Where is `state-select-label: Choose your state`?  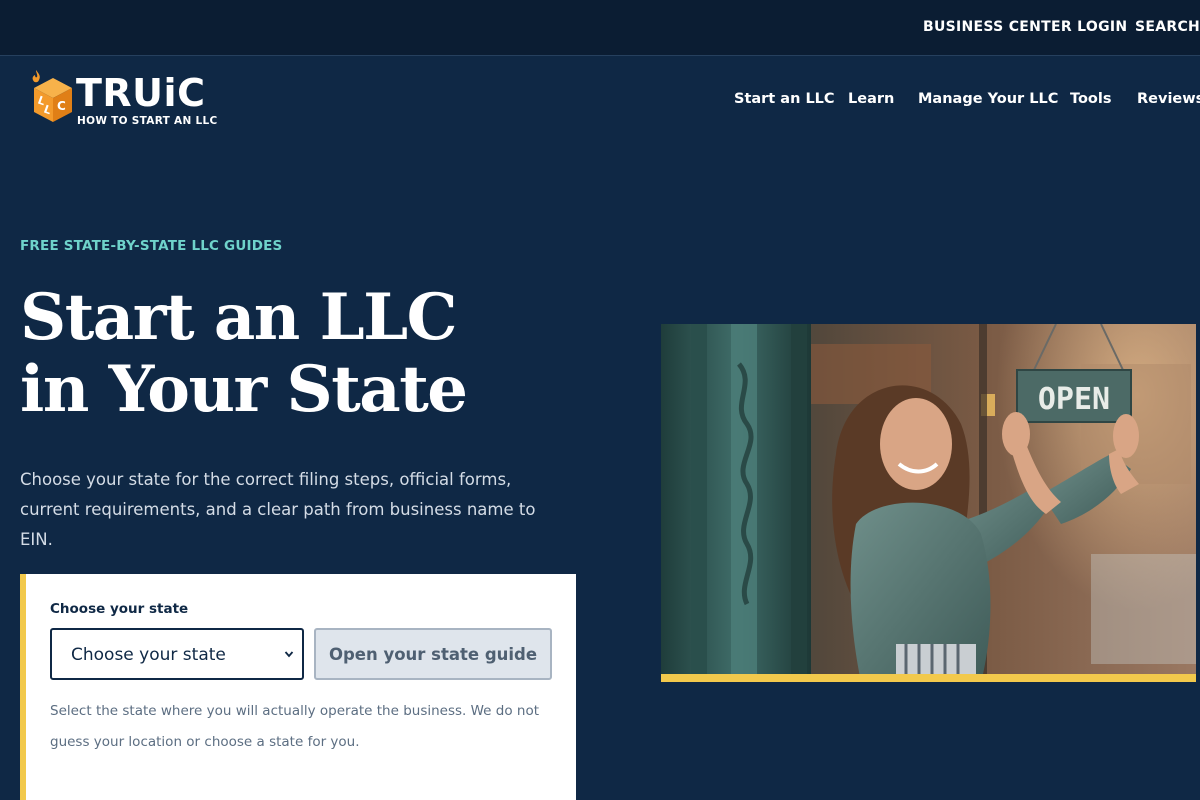 state-select-label: Choose your state is located at coordinates (119, 609).